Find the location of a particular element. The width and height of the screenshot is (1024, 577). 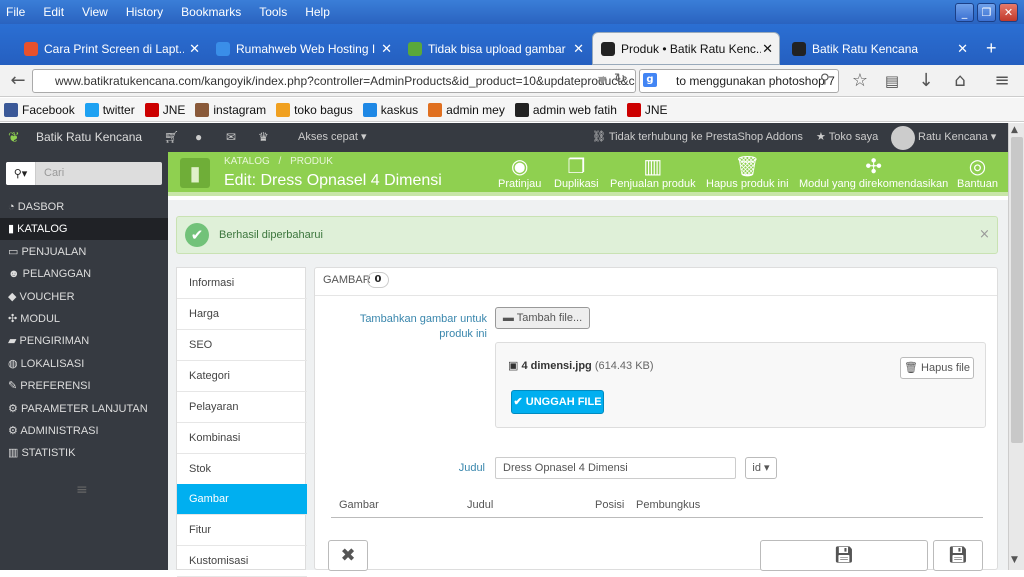

maximize-button: ❐ is located at coordinates (986, 12).